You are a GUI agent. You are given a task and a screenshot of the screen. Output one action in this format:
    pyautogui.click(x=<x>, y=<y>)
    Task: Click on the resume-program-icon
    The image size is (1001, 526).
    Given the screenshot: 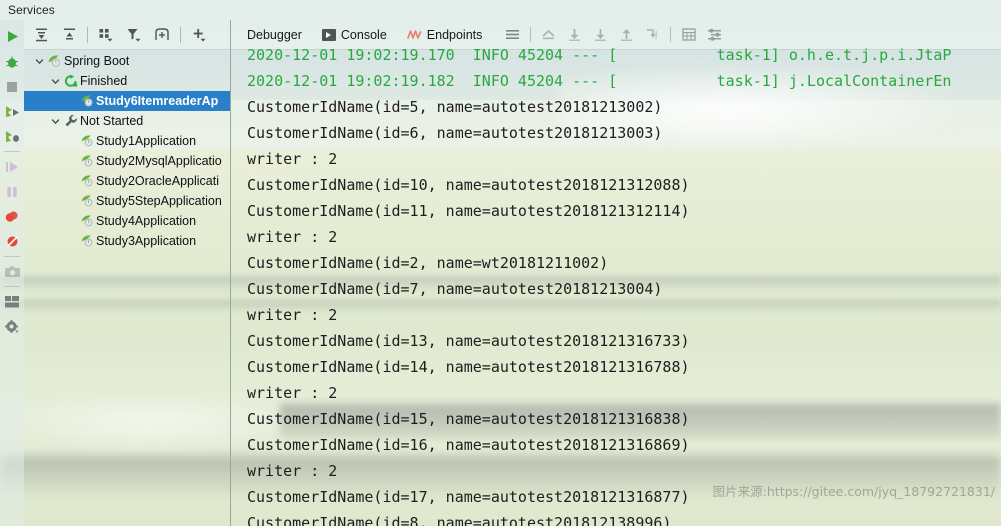 What is the action you would take?
    pyautogui.click(x=12, y=166)
    